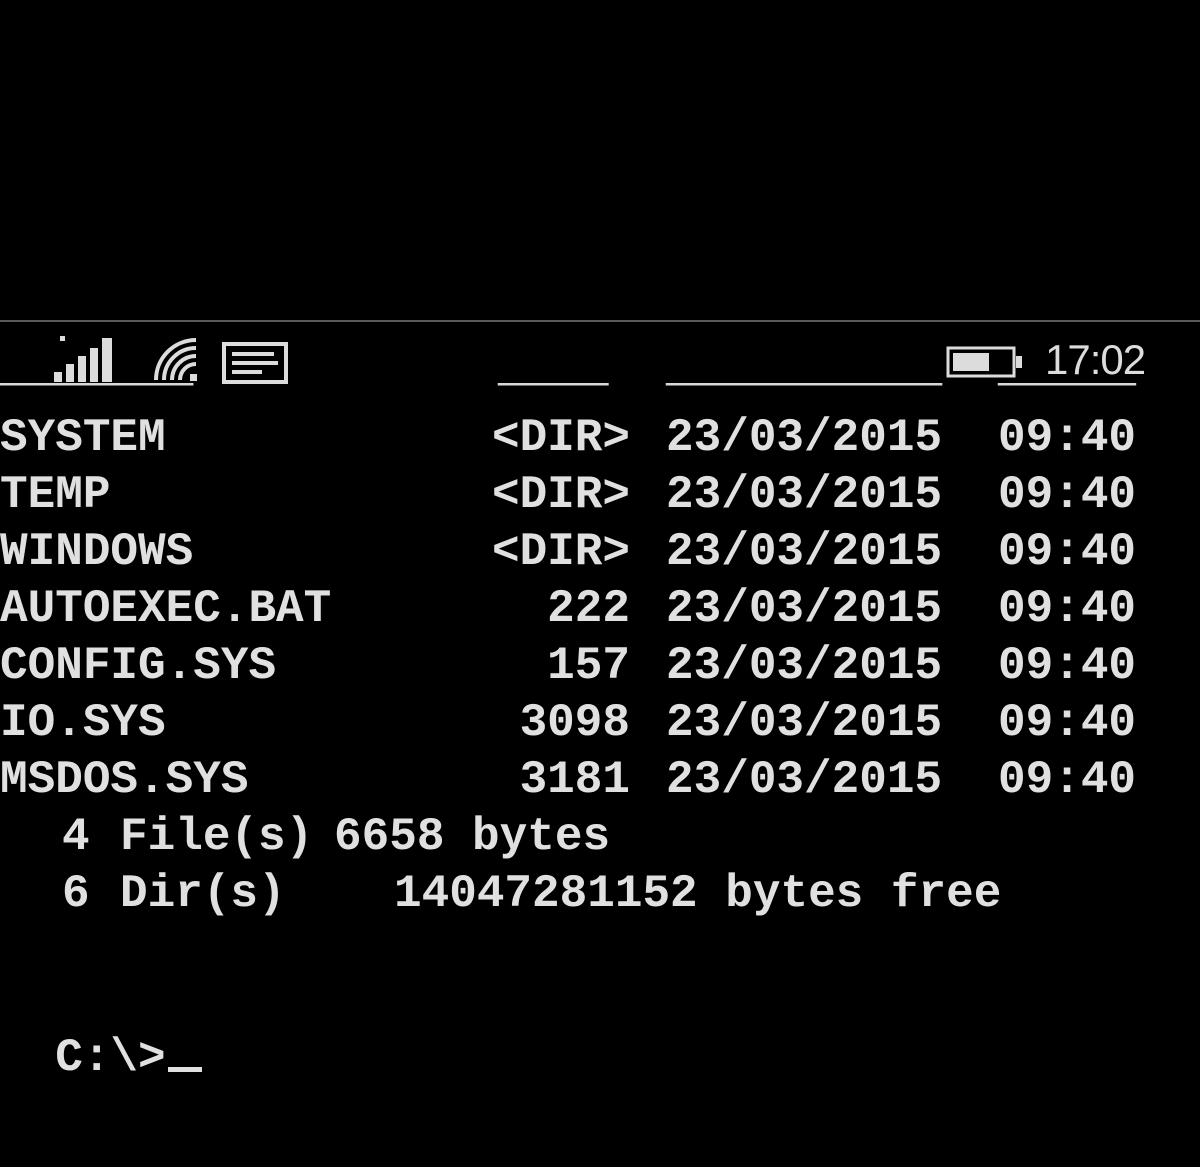 Image resolution: width=1200 pixels, height=1167 pixels. I want to click on entry-size: 157, so click(588, 666).